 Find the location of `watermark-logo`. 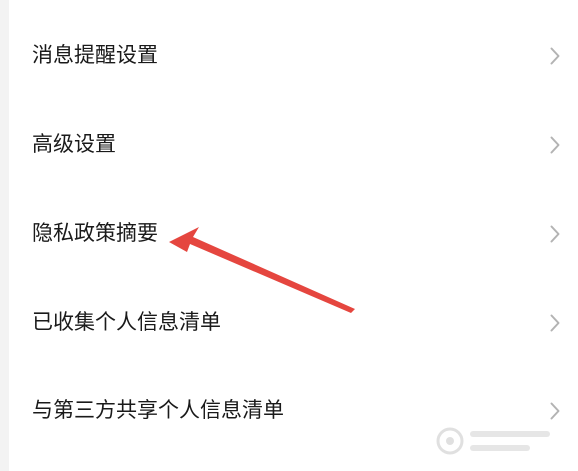

watermark-logo is located at coordinates (493, 441).